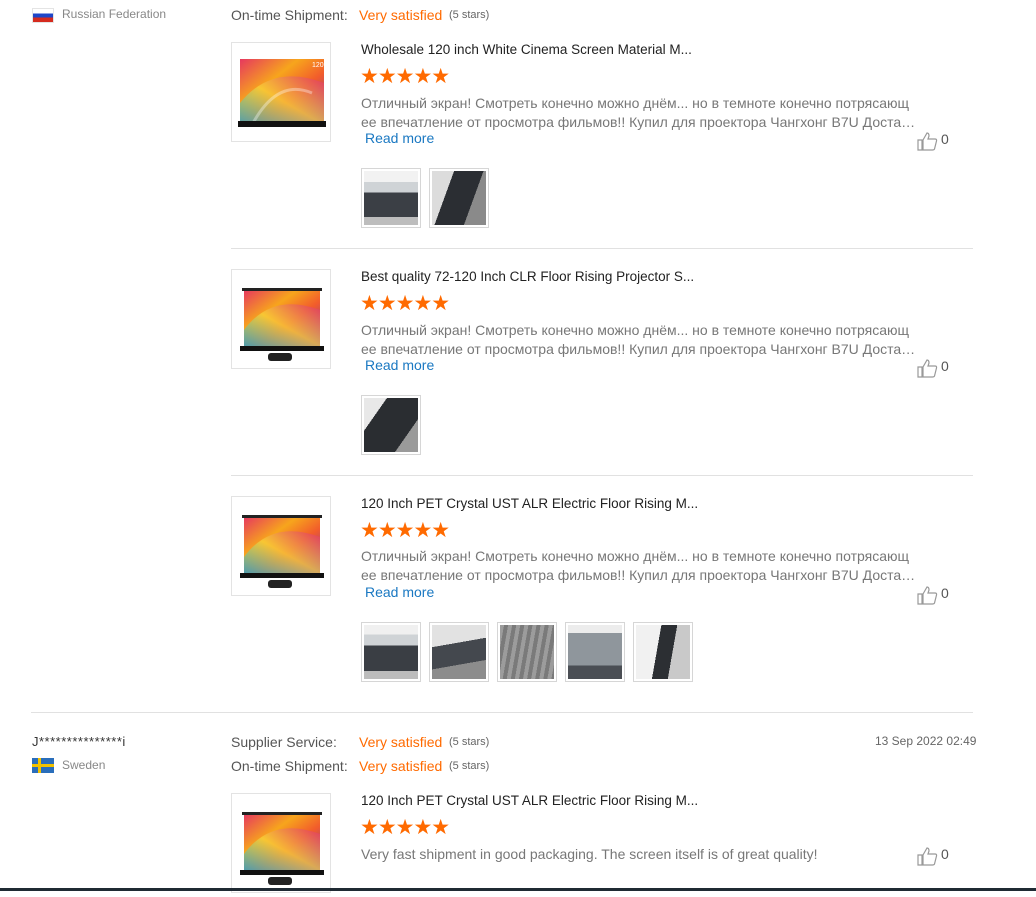 This screenshot has height=897, width=1036. What do you see at coordinates (926, 741) in the screenshot?
I see `review-date: 13 Sep 2022 02:49` at bounding box center [926, 741].